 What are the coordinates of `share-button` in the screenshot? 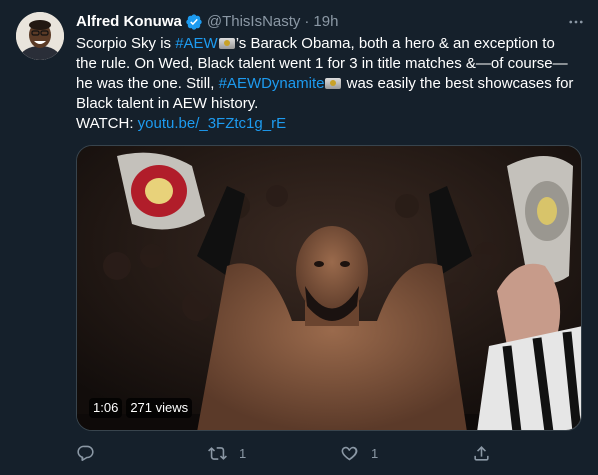 It's located at (492, 453).